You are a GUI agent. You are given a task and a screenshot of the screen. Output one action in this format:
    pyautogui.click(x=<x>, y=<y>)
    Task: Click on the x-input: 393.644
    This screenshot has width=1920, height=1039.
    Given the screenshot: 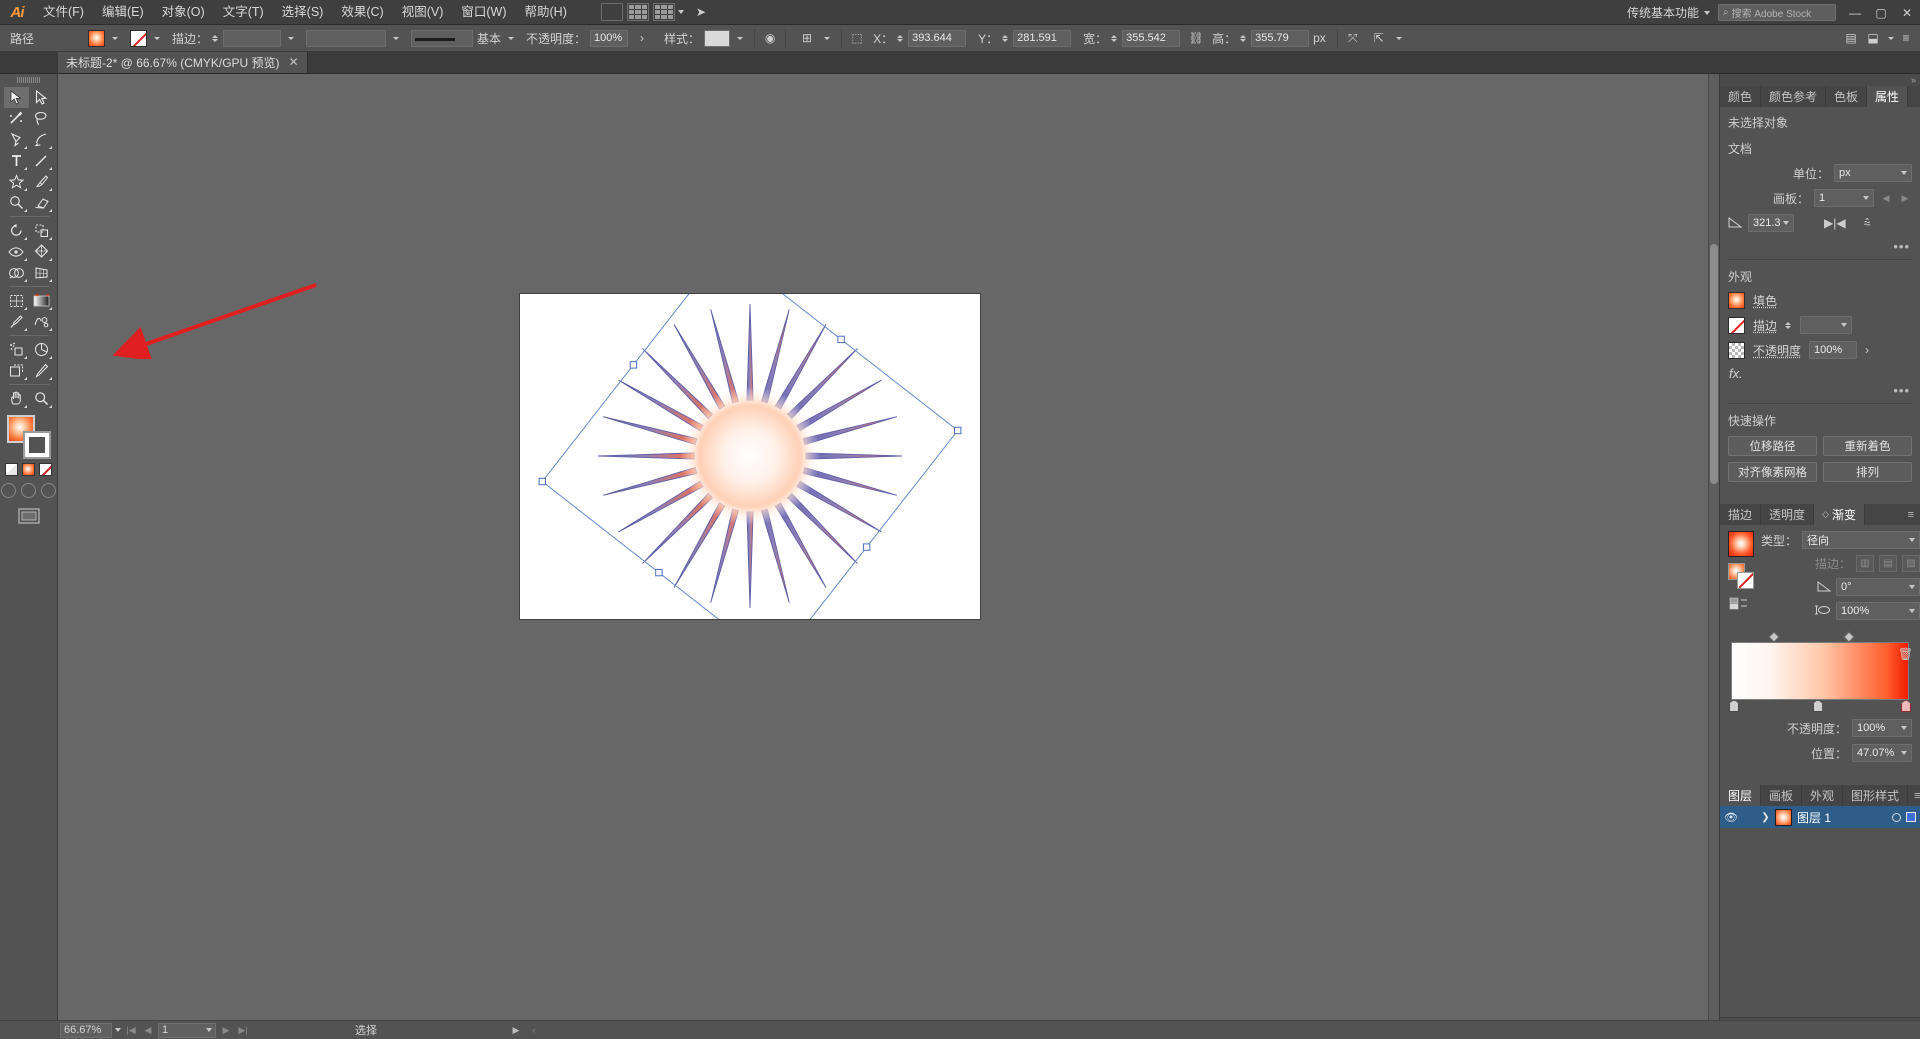 What is the action you would take?
    pyautogui.click(x=937, y=38)
    